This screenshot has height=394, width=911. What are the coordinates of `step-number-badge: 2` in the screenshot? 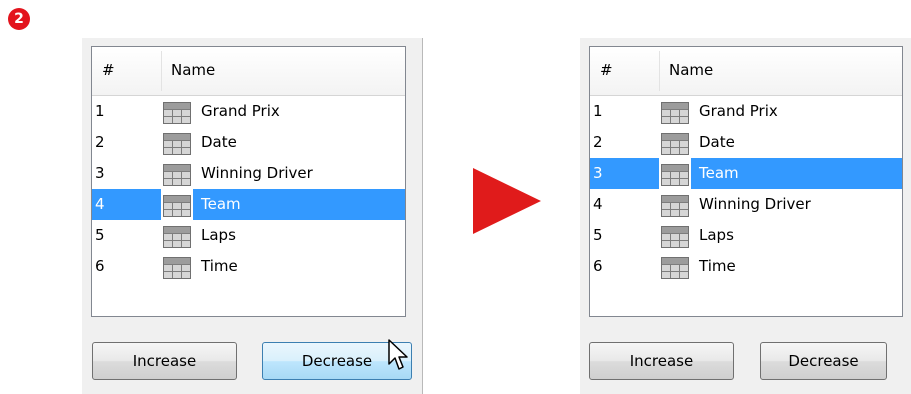 It's located at (19, 19).